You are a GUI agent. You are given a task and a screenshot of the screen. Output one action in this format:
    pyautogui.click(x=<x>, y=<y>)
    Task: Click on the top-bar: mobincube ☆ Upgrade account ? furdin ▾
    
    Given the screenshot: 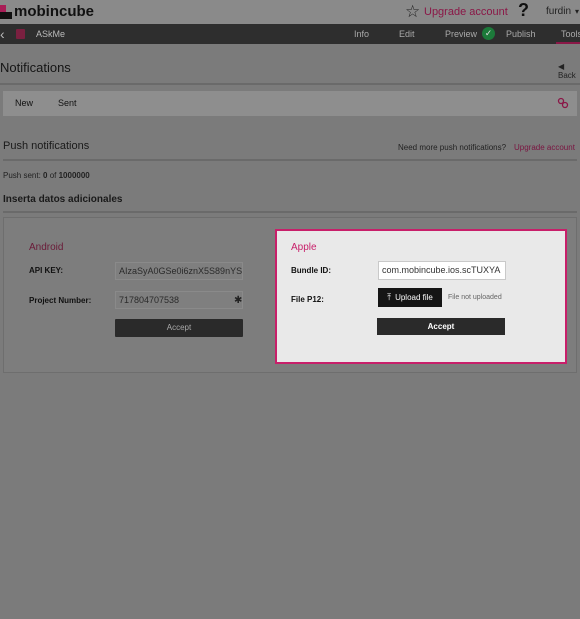 What is the action you would take?
    pyautogui.click(x=290, y=12)
    